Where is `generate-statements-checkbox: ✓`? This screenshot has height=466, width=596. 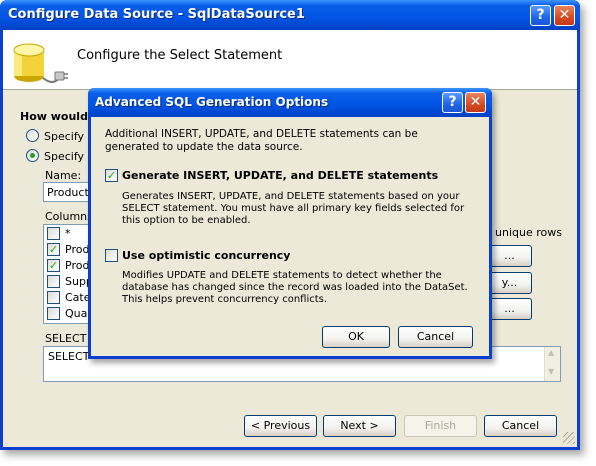
generate-statements-checkbox: ✓ is located at coordinates (111, 175).